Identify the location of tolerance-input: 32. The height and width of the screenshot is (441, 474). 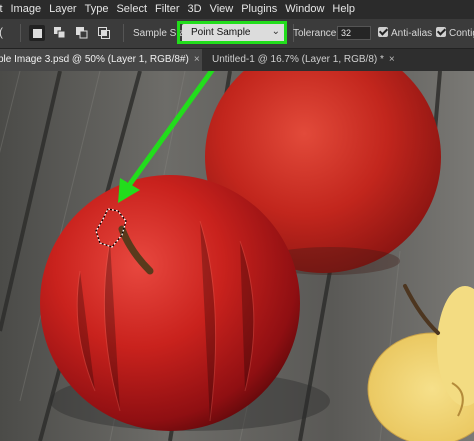
(354, 33).